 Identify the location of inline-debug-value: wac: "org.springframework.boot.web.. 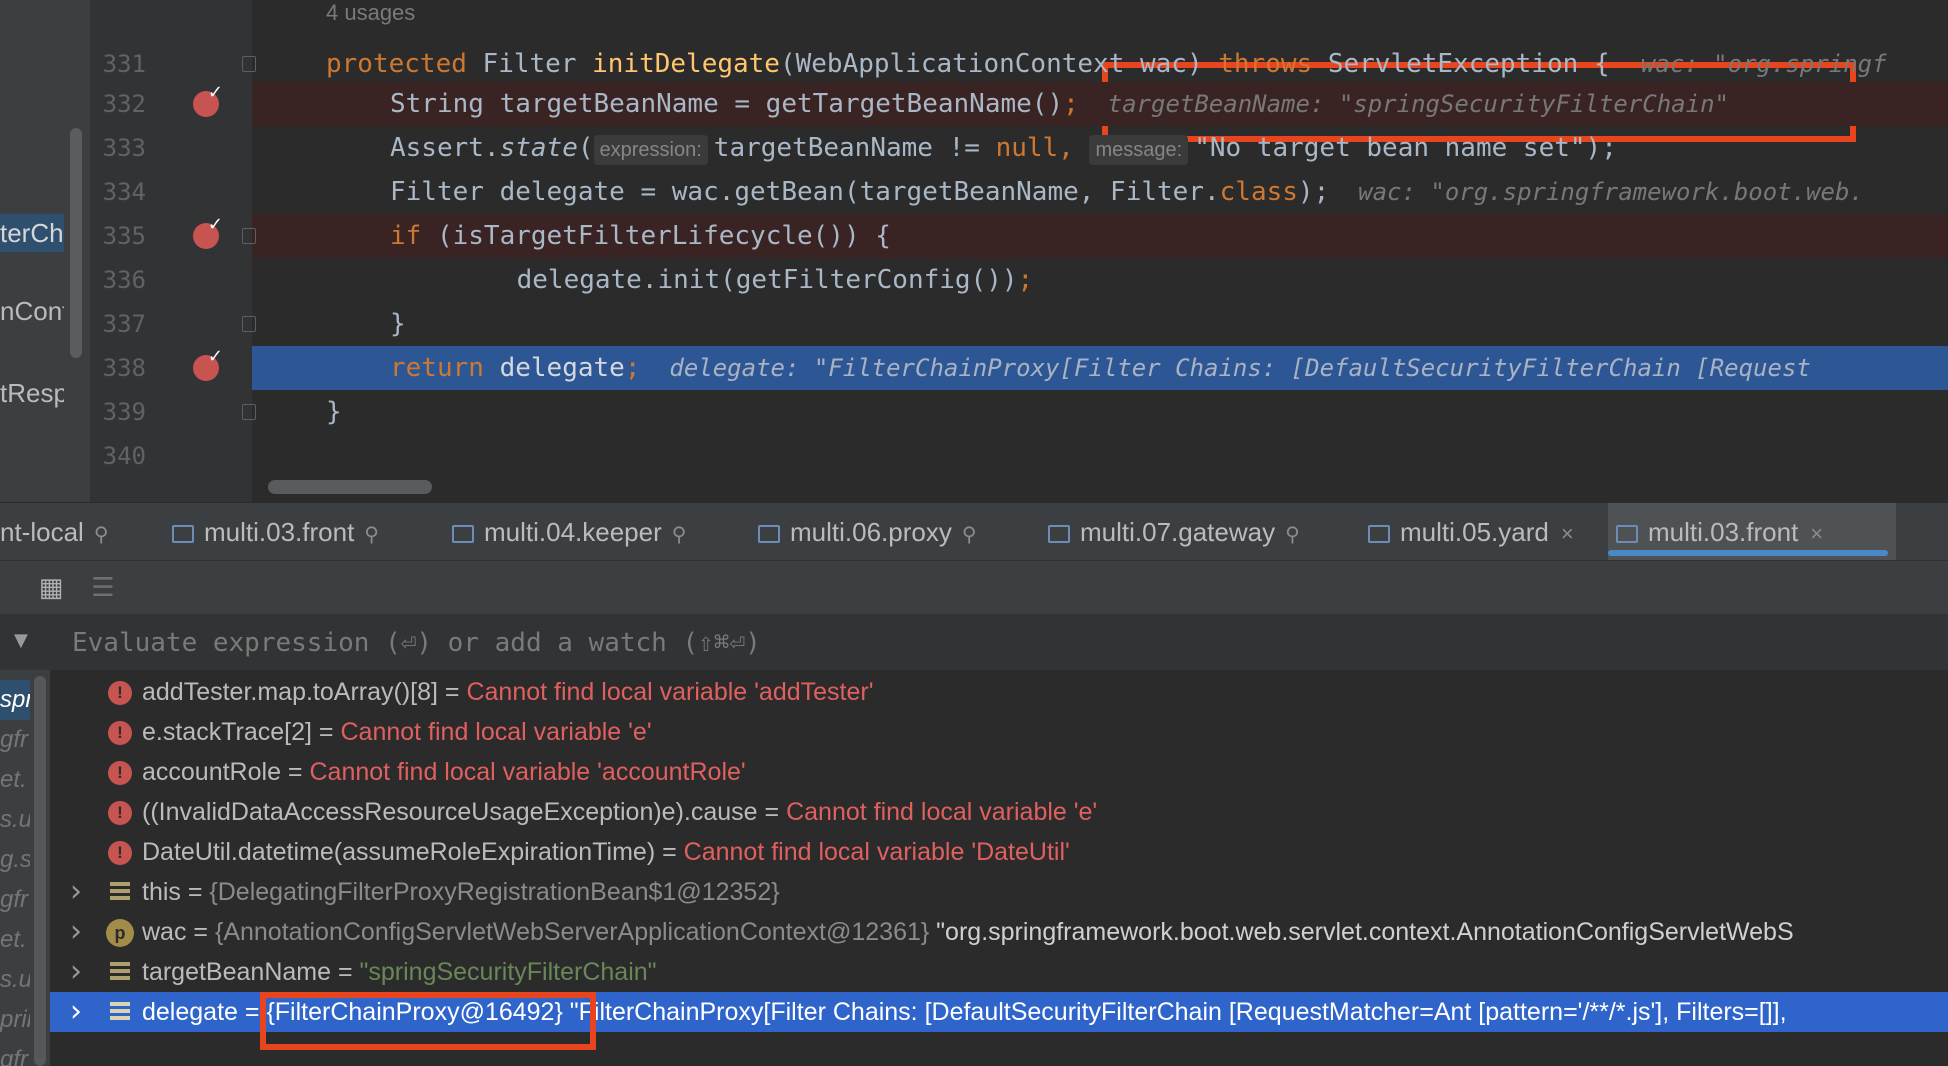
(1596, 192).